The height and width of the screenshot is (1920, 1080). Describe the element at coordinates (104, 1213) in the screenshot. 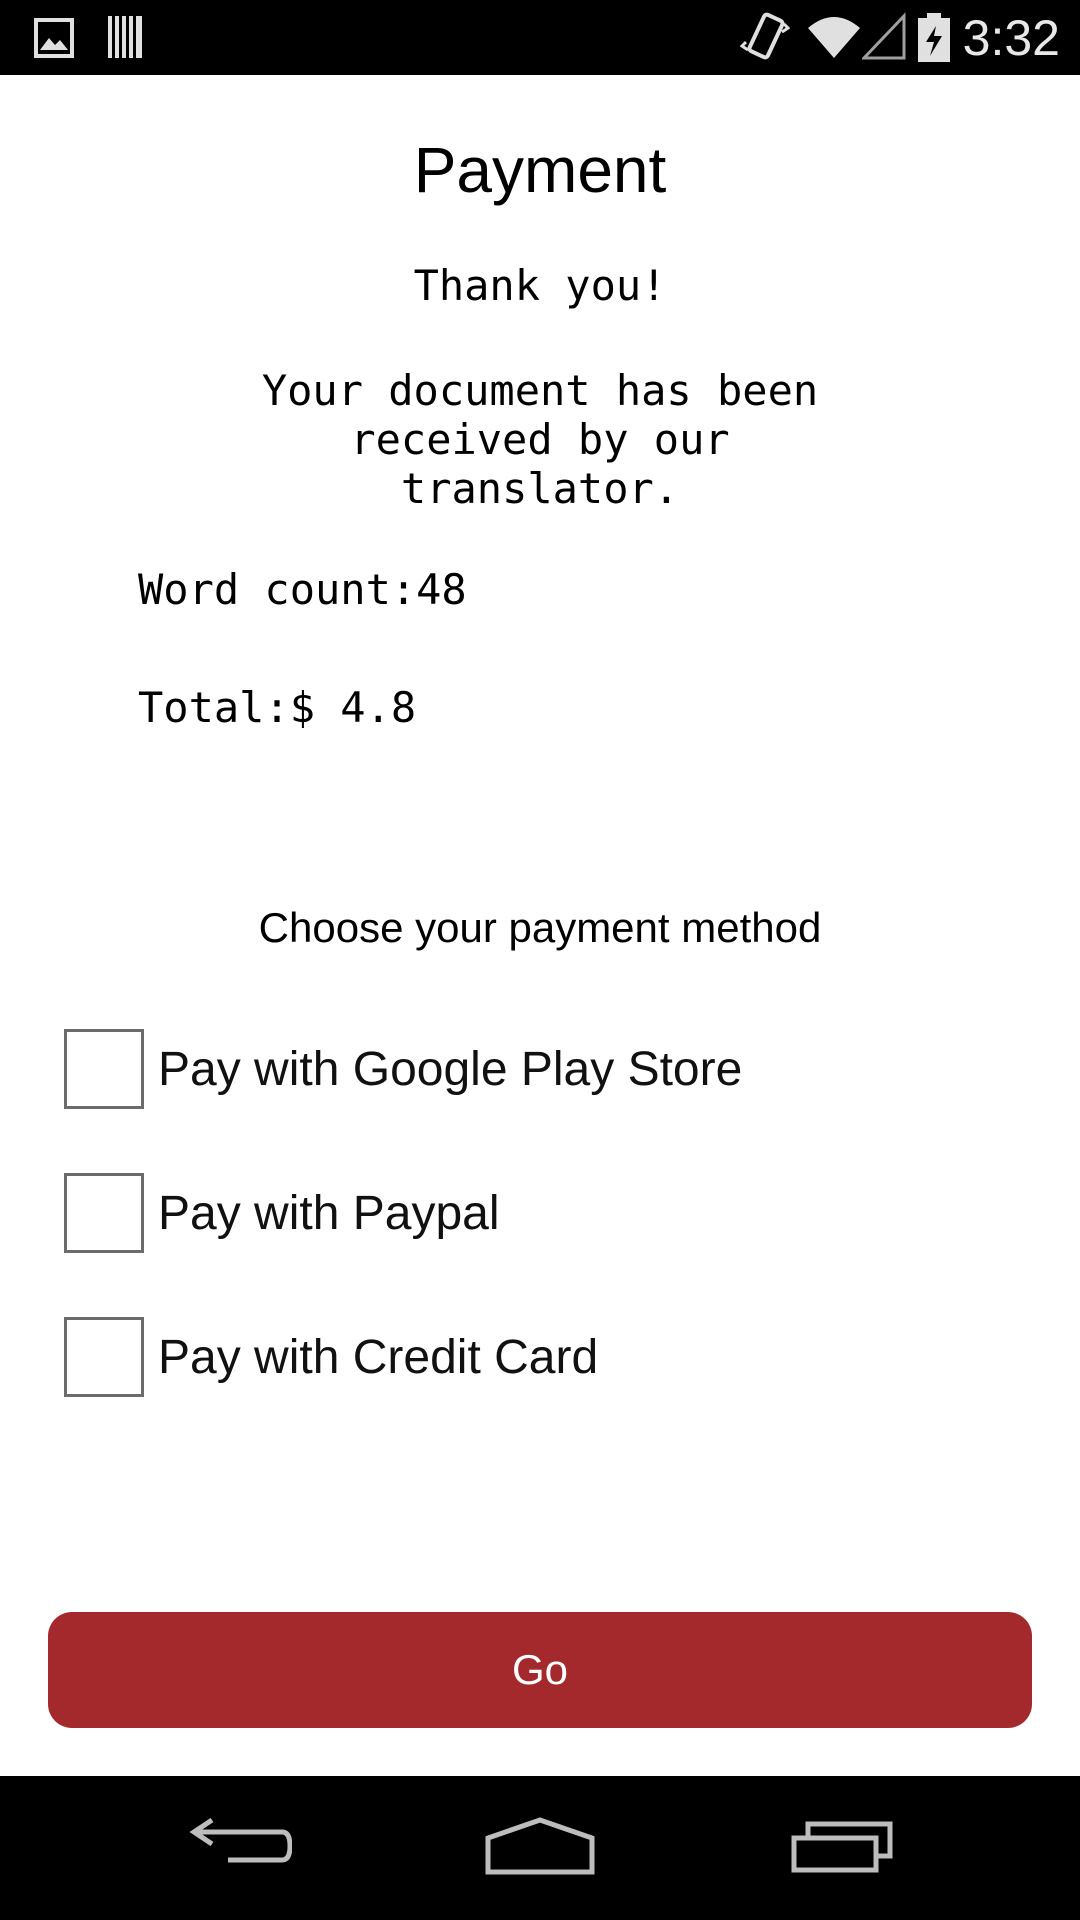

I see `paypal-checkbox` at that location.